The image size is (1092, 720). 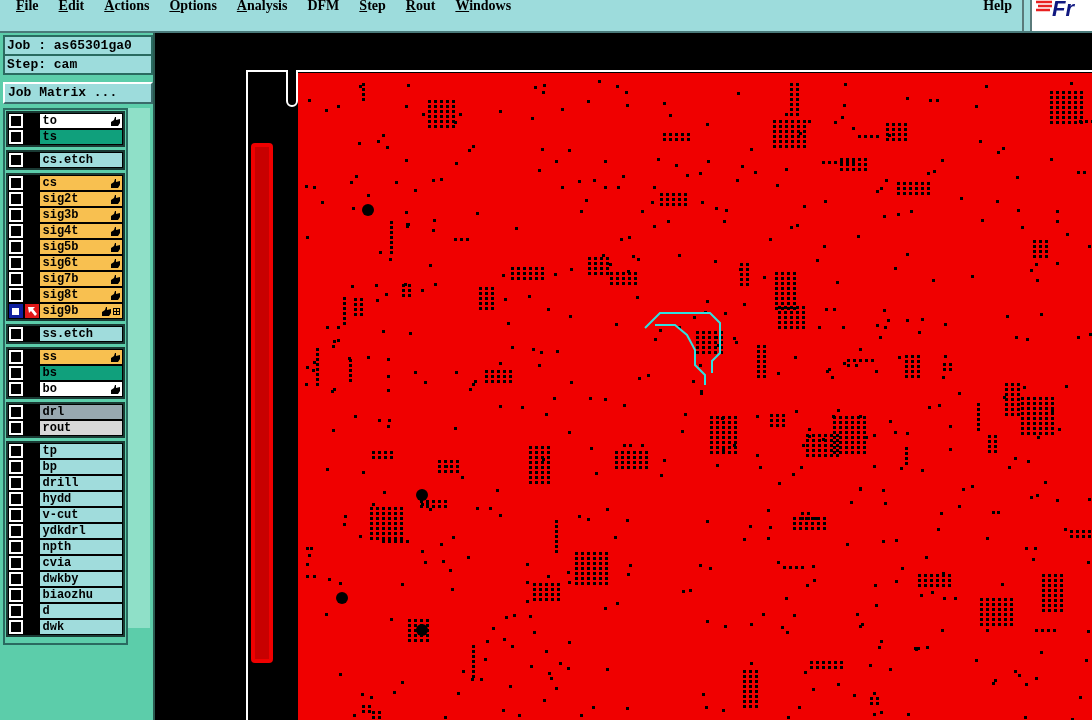 I want to click on menu-item: Analysis, so click(x=262, y=6).